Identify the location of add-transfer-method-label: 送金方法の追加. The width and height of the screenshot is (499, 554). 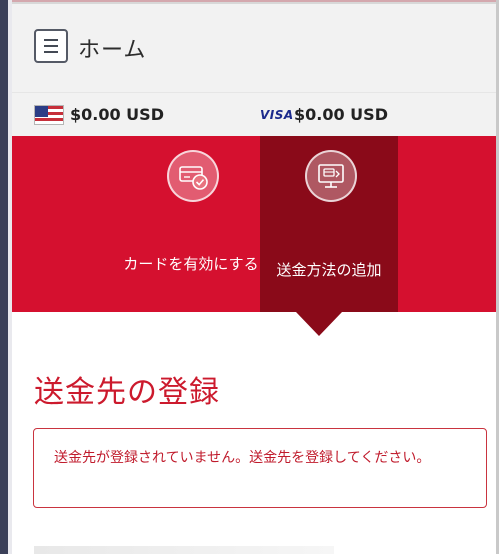
(329, 270).